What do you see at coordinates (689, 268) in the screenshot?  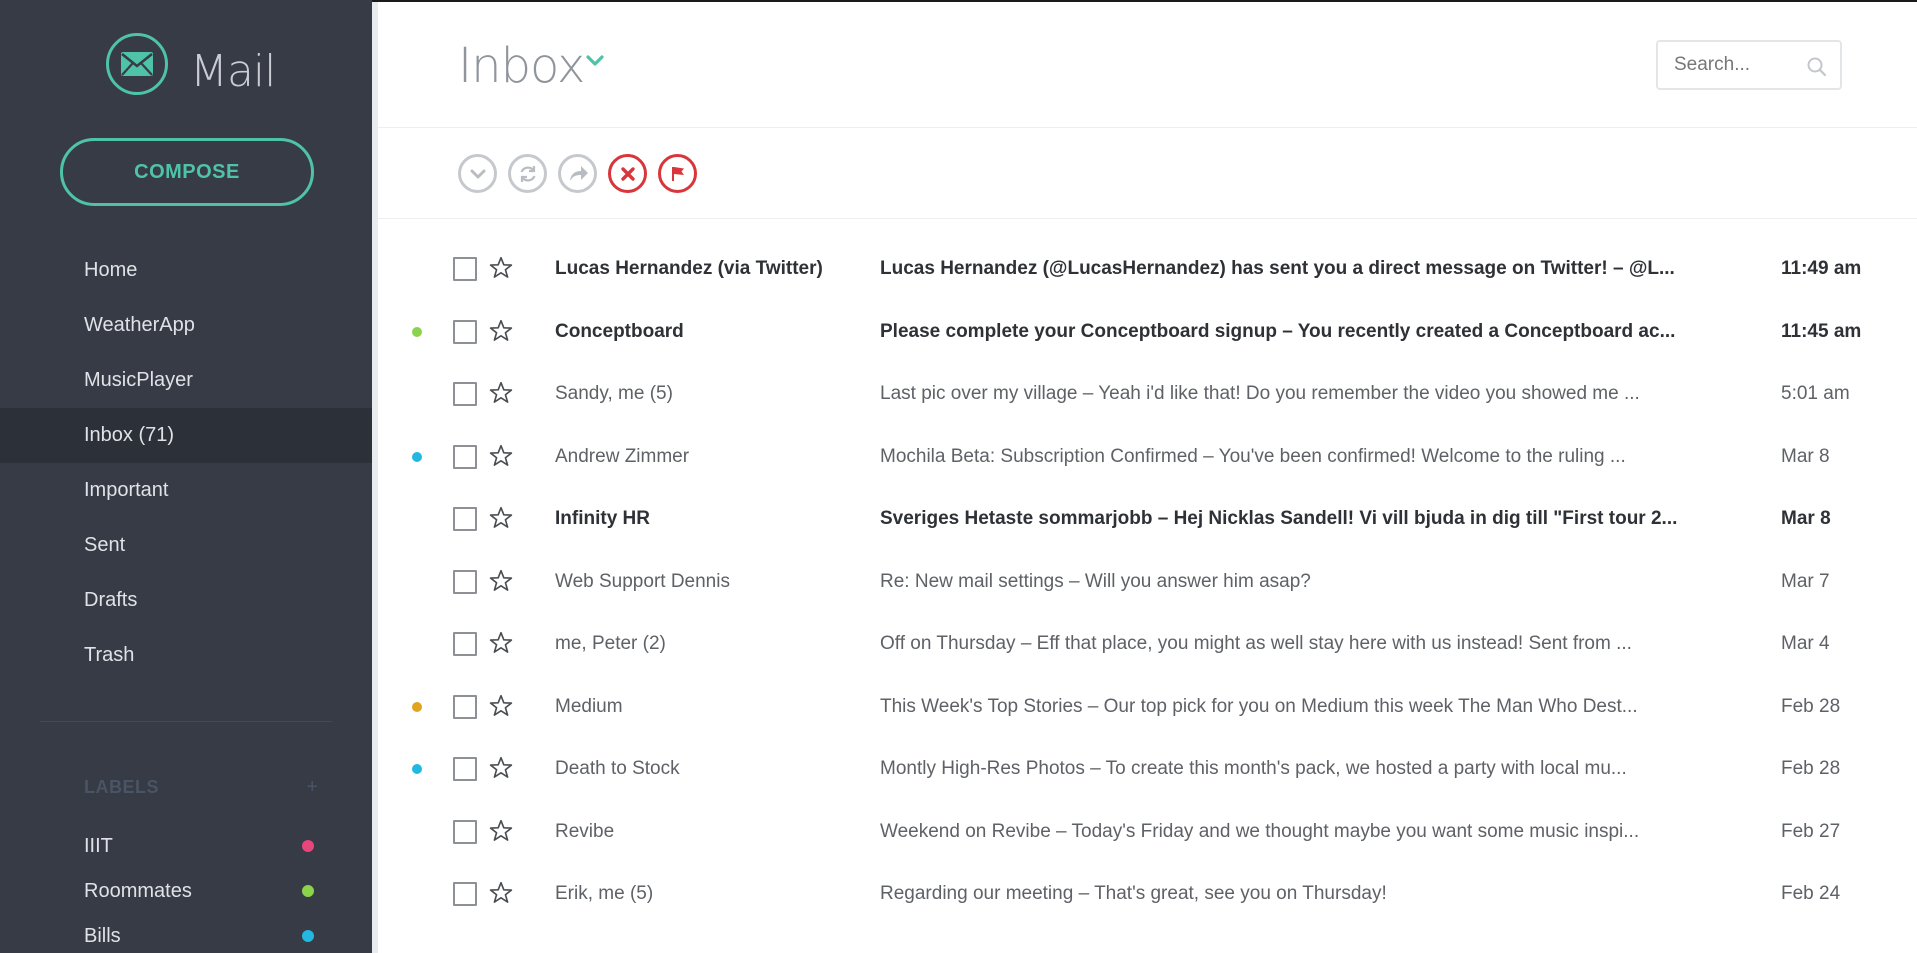 I see `email-sender: Lucas Hernandez (via Twitter)` at bounding box center [689, 268].